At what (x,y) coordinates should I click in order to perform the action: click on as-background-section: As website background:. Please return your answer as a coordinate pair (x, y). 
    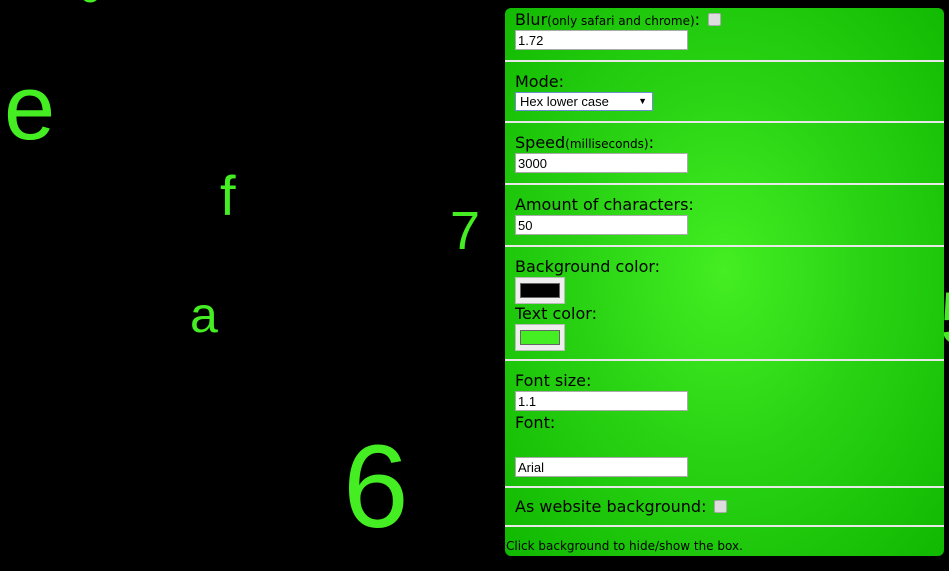
    Looking at the image, I should click on (724, 507).